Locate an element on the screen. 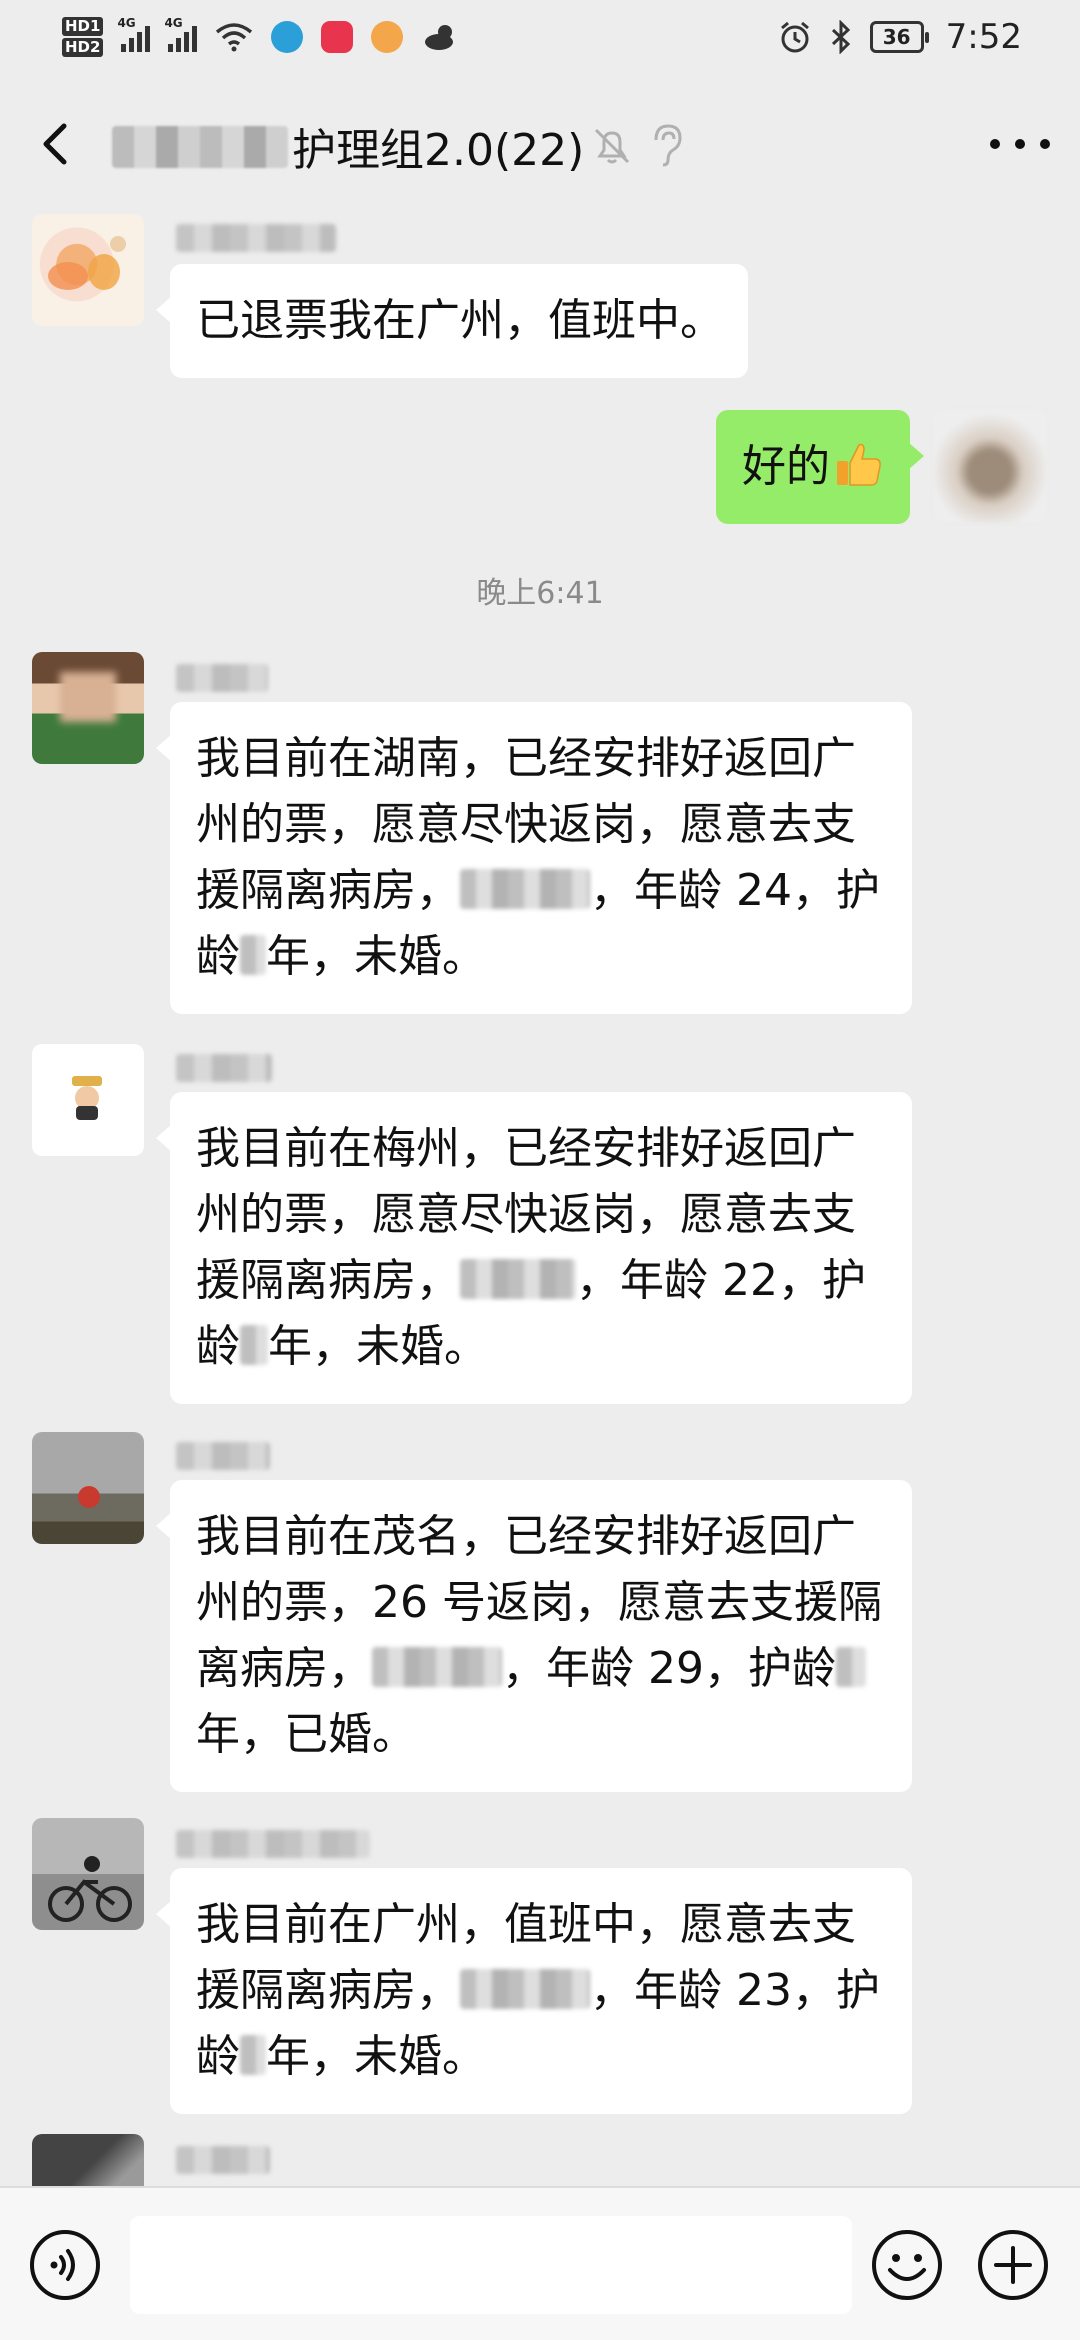 Image resolution: width=1080 pixels, height=2340 pixels. message-line: 我目前在茂名，已经安排好返回广 is located at coordinates (526, 1536).